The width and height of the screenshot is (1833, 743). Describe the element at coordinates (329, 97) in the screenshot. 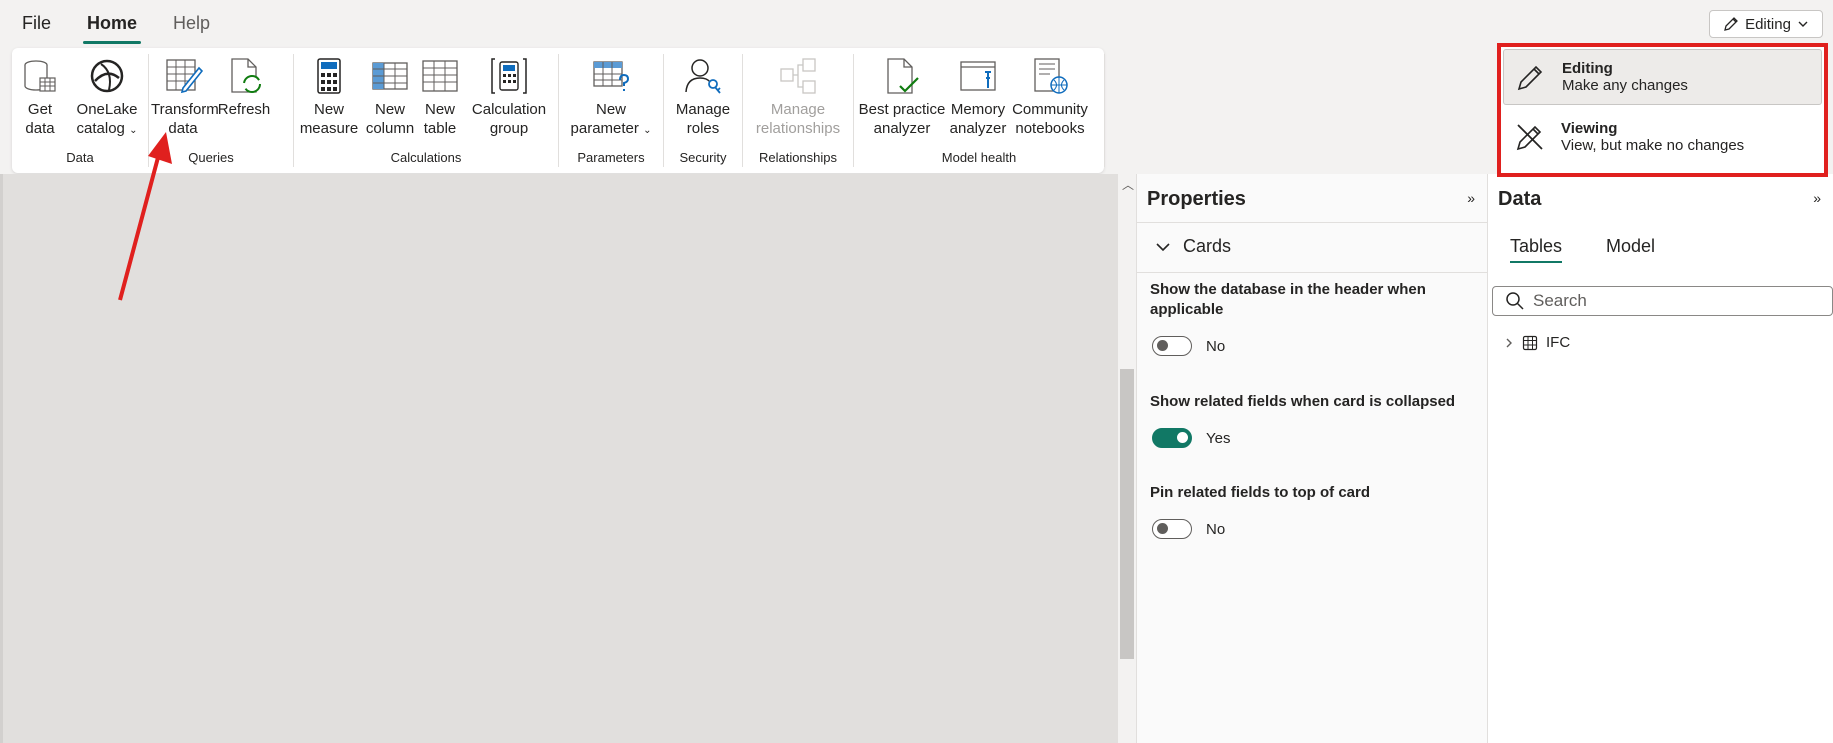

I see `new-measure-button: New measure` at that location.